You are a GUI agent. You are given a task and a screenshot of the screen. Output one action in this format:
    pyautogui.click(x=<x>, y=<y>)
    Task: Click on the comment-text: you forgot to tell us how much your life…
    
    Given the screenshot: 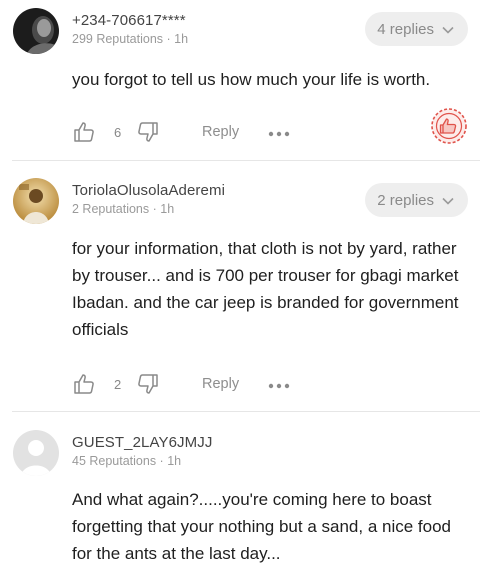 What is the action you would take?
    pyautogui.click(x=251, y=79)
    